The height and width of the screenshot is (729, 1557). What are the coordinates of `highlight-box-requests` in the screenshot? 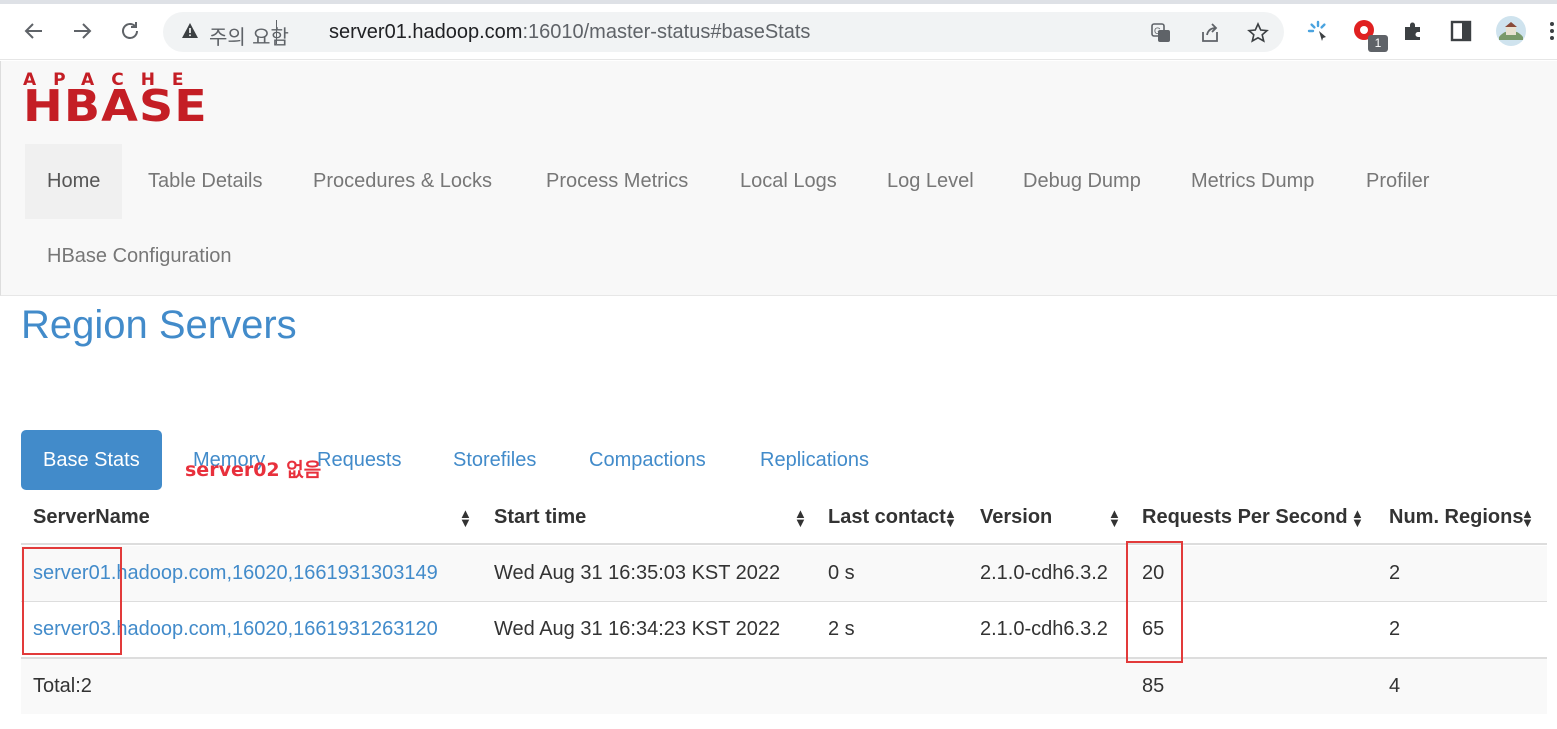 It's located at (1154, 602).